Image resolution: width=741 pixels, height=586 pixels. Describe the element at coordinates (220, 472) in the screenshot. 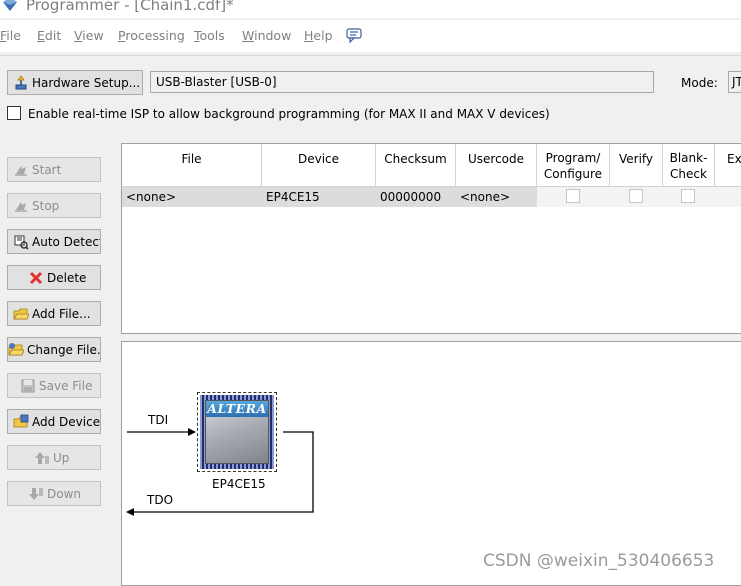

I see `jtag-chain-wires` at that location.